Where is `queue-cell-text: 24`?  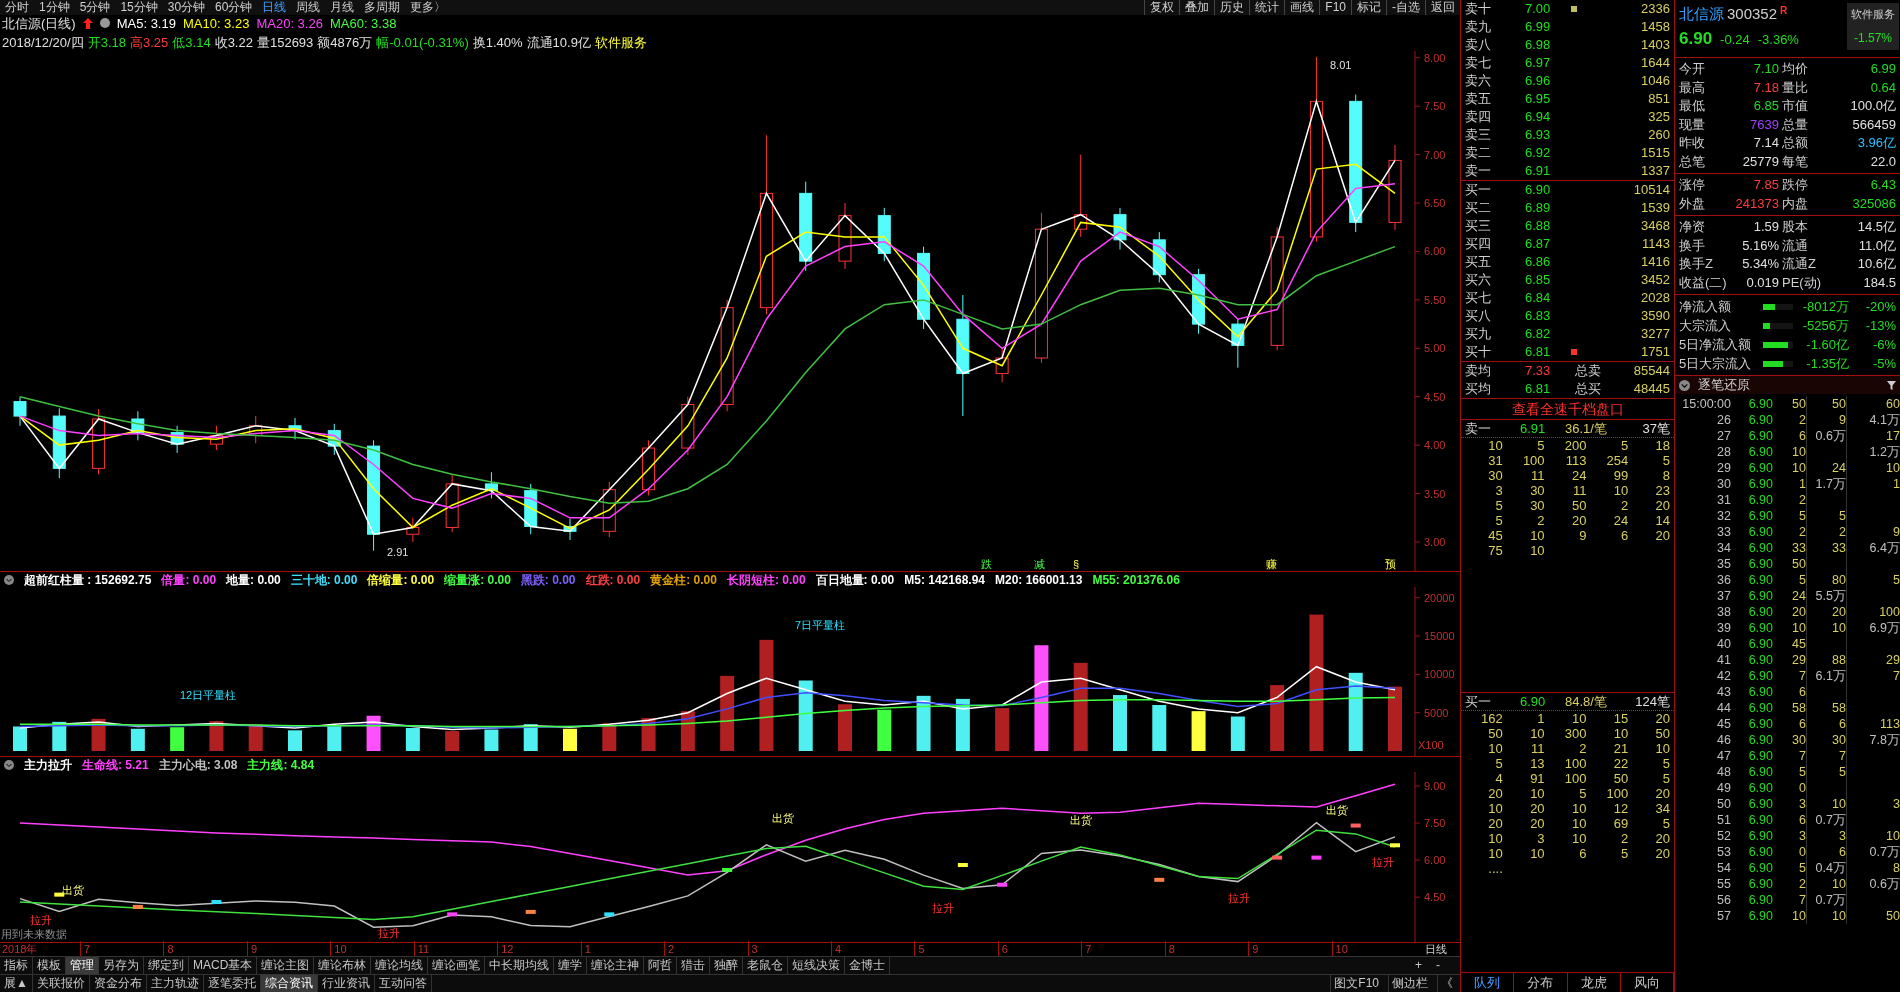
queue-cell-text: 24 is located at coordinates (1620, 520).